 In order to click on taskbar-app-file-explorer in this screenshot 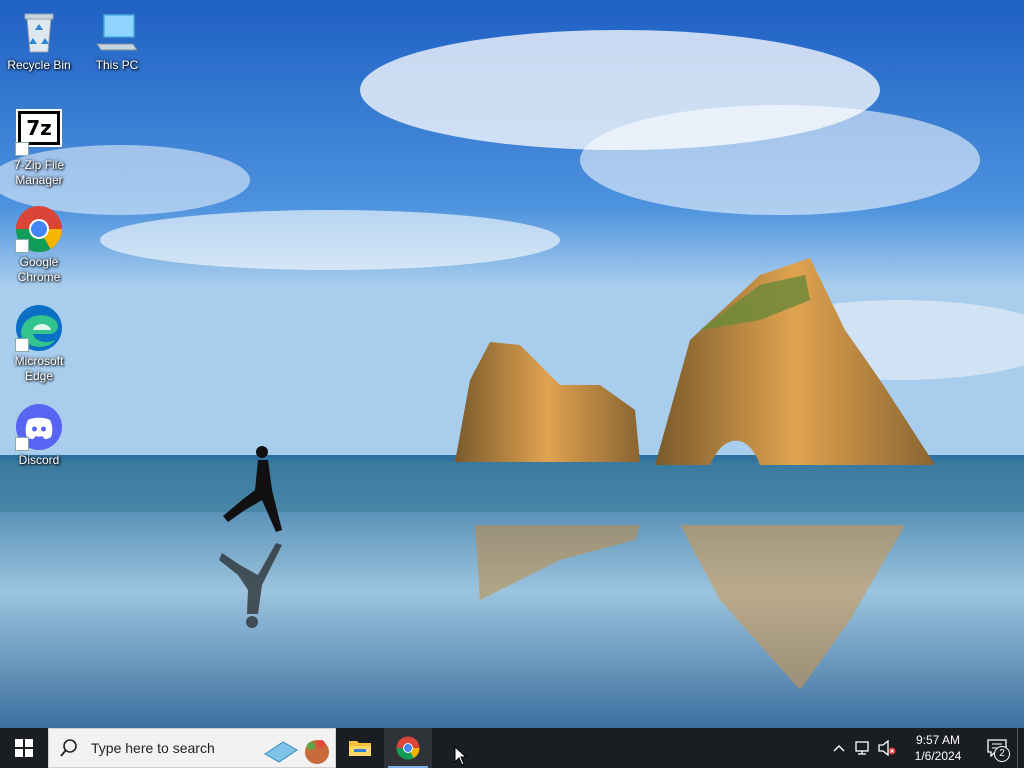, I will do `click(360, 748)`.